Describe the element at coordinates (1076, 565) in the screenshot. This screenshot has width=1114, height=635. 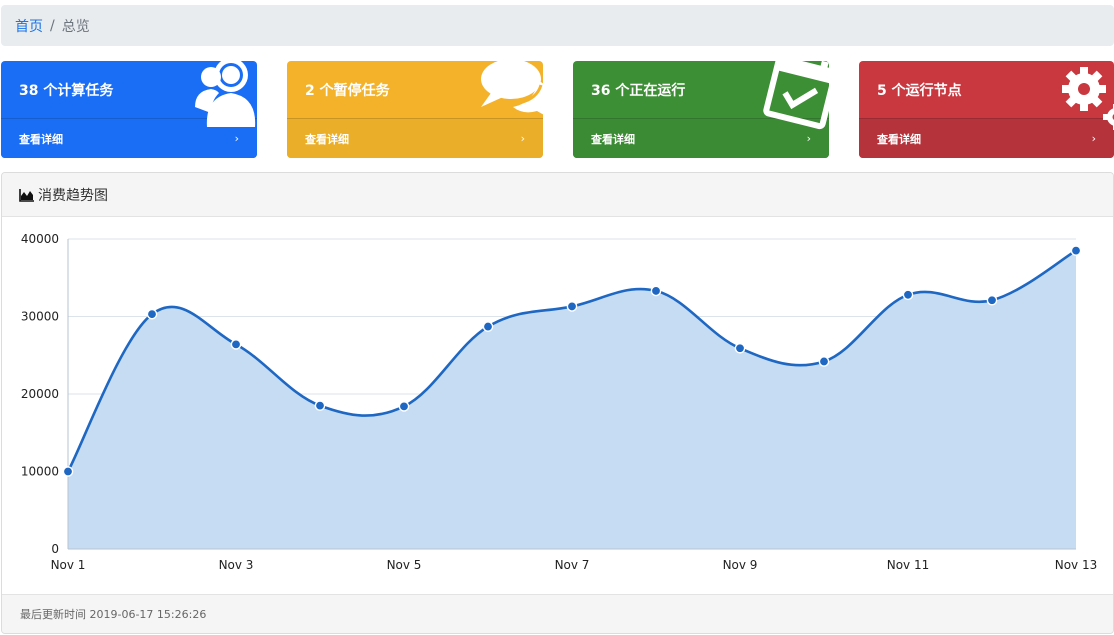
I see `x-tick-label: Nov 13` at that location.